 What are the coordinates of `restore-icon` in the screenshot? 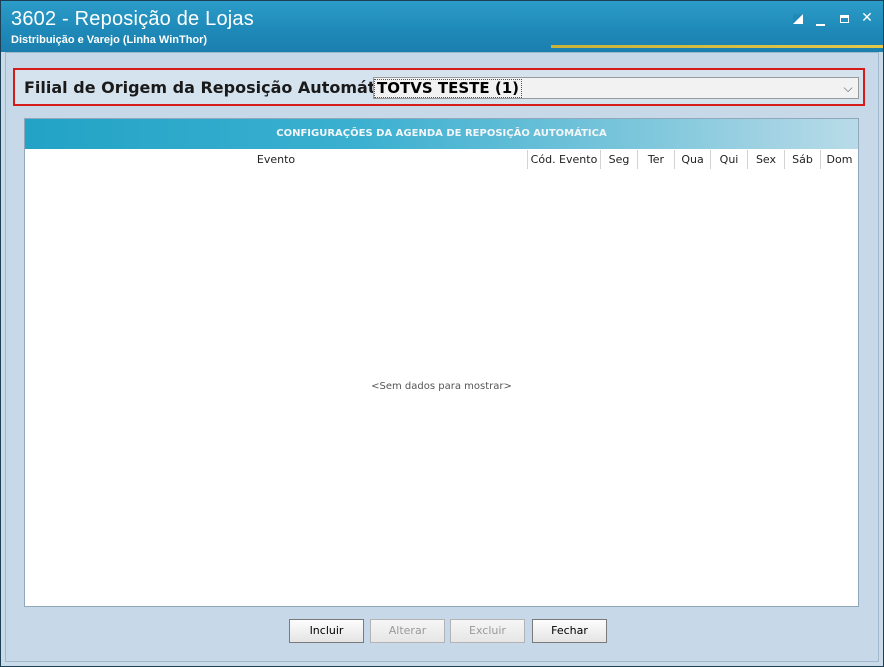 It's located at (798, 19).